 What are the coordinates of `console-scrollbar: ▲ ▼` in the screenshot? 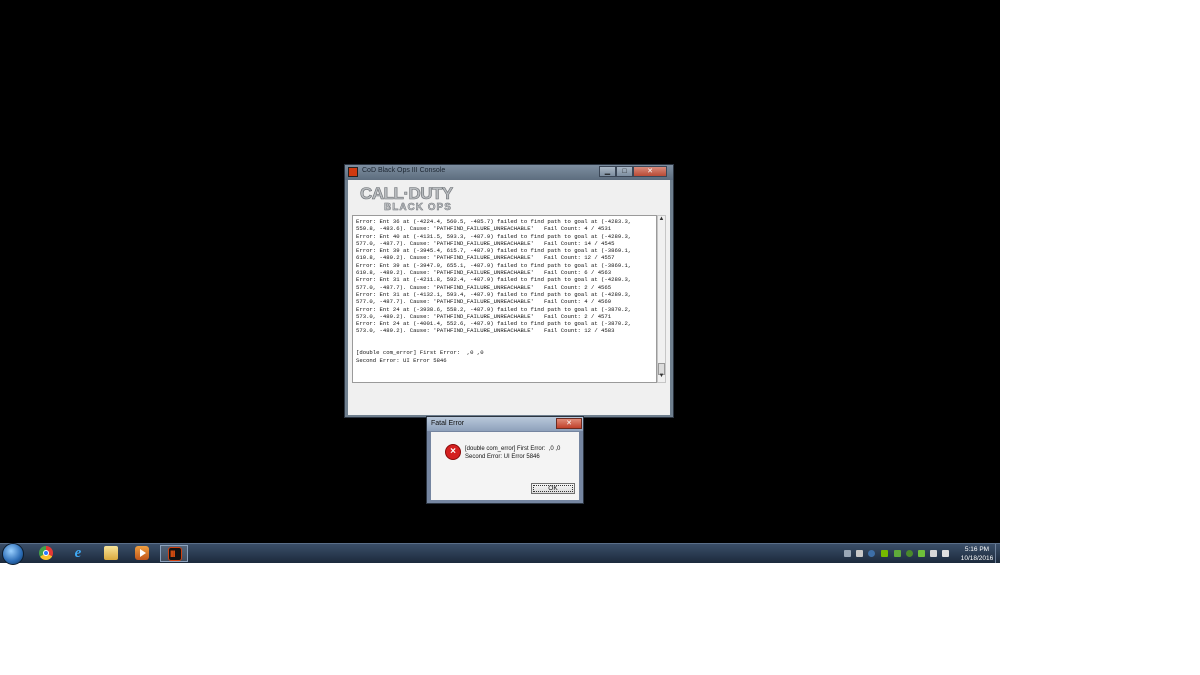 It's located at (661, 299).